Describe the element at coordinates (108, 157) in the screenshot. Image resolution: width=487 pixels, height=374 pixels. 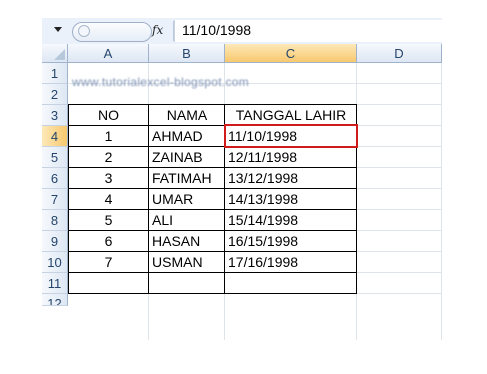
I see `cell-a5: 2` at that location.